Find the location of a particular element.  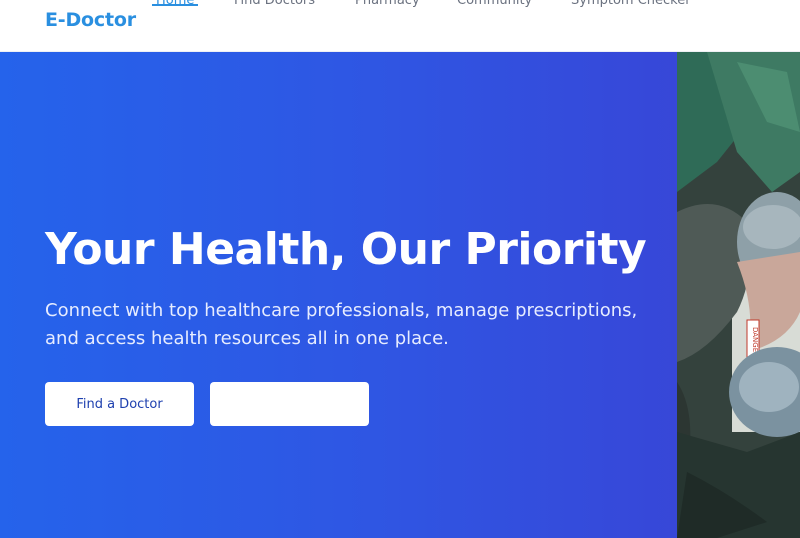

nav-link-find-doctors: Find Doctors is located at coordinates (274, 4).